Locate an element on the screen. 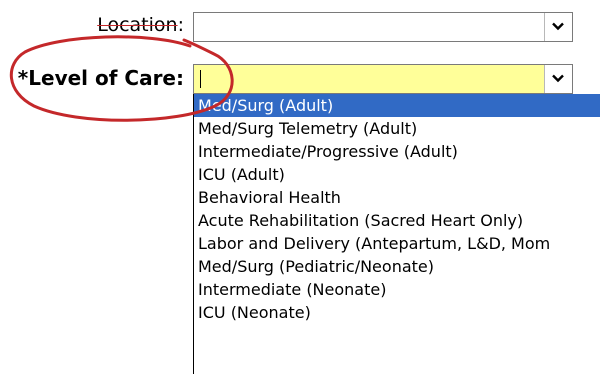  option-med-surg-adult: Med/Surg (Adult) is located at coordinates (397, 105).